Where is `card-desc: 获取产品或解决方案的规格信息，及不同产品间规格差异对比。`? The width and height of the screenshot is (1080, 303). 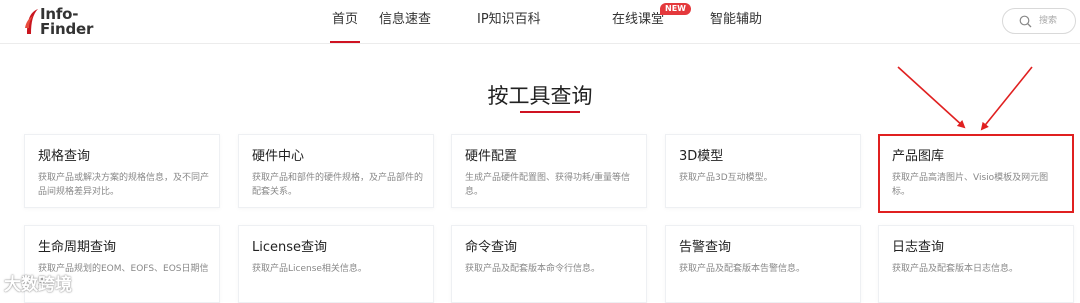
card-desc: 获取产品或解决方案的规格信息，及不同产品间规格差异对比。 is located at coordinates (124, 185).